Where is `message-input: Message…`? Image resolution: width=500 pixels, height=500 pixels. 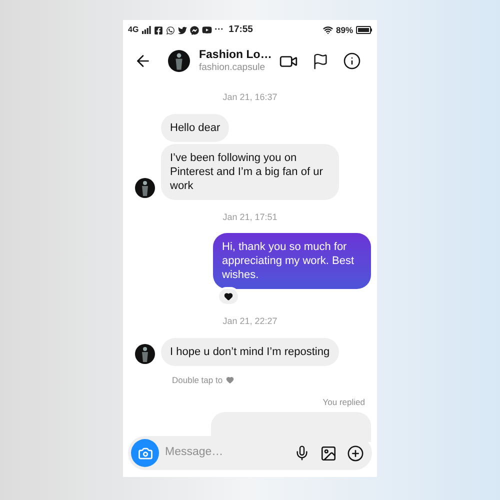 message-input: Message… is located at coordinates (227, 453).